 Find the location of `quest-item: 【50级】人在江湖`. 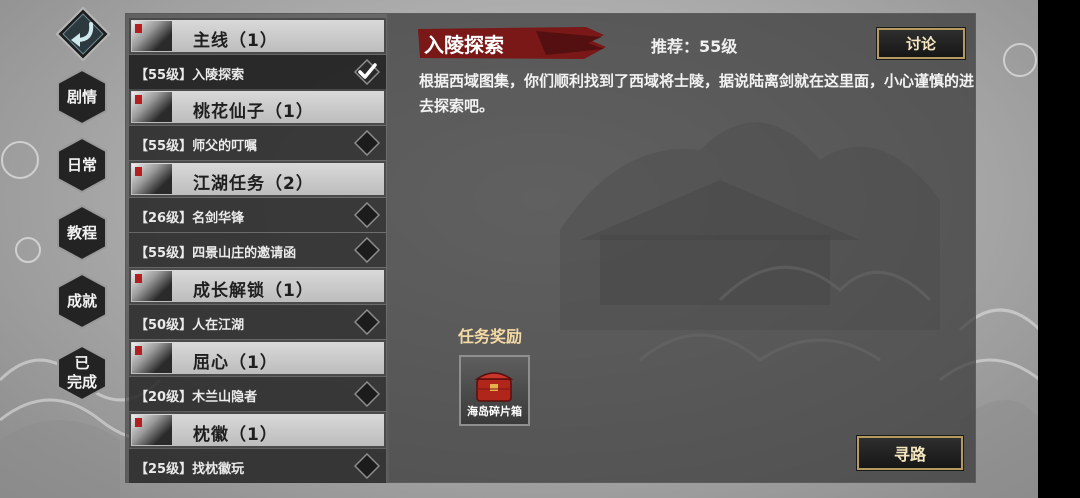

quest-item: 【50级】人在江湖 is located at coordinates (257, 322).